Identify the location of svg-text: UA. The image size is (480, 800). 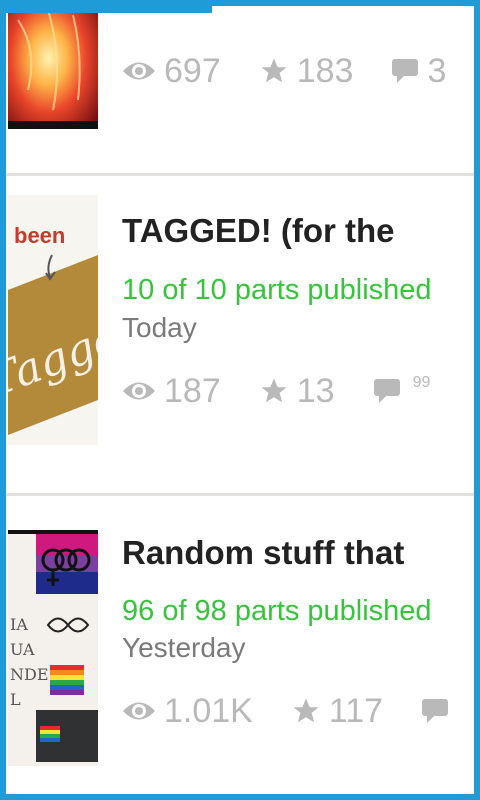
(22, 649).